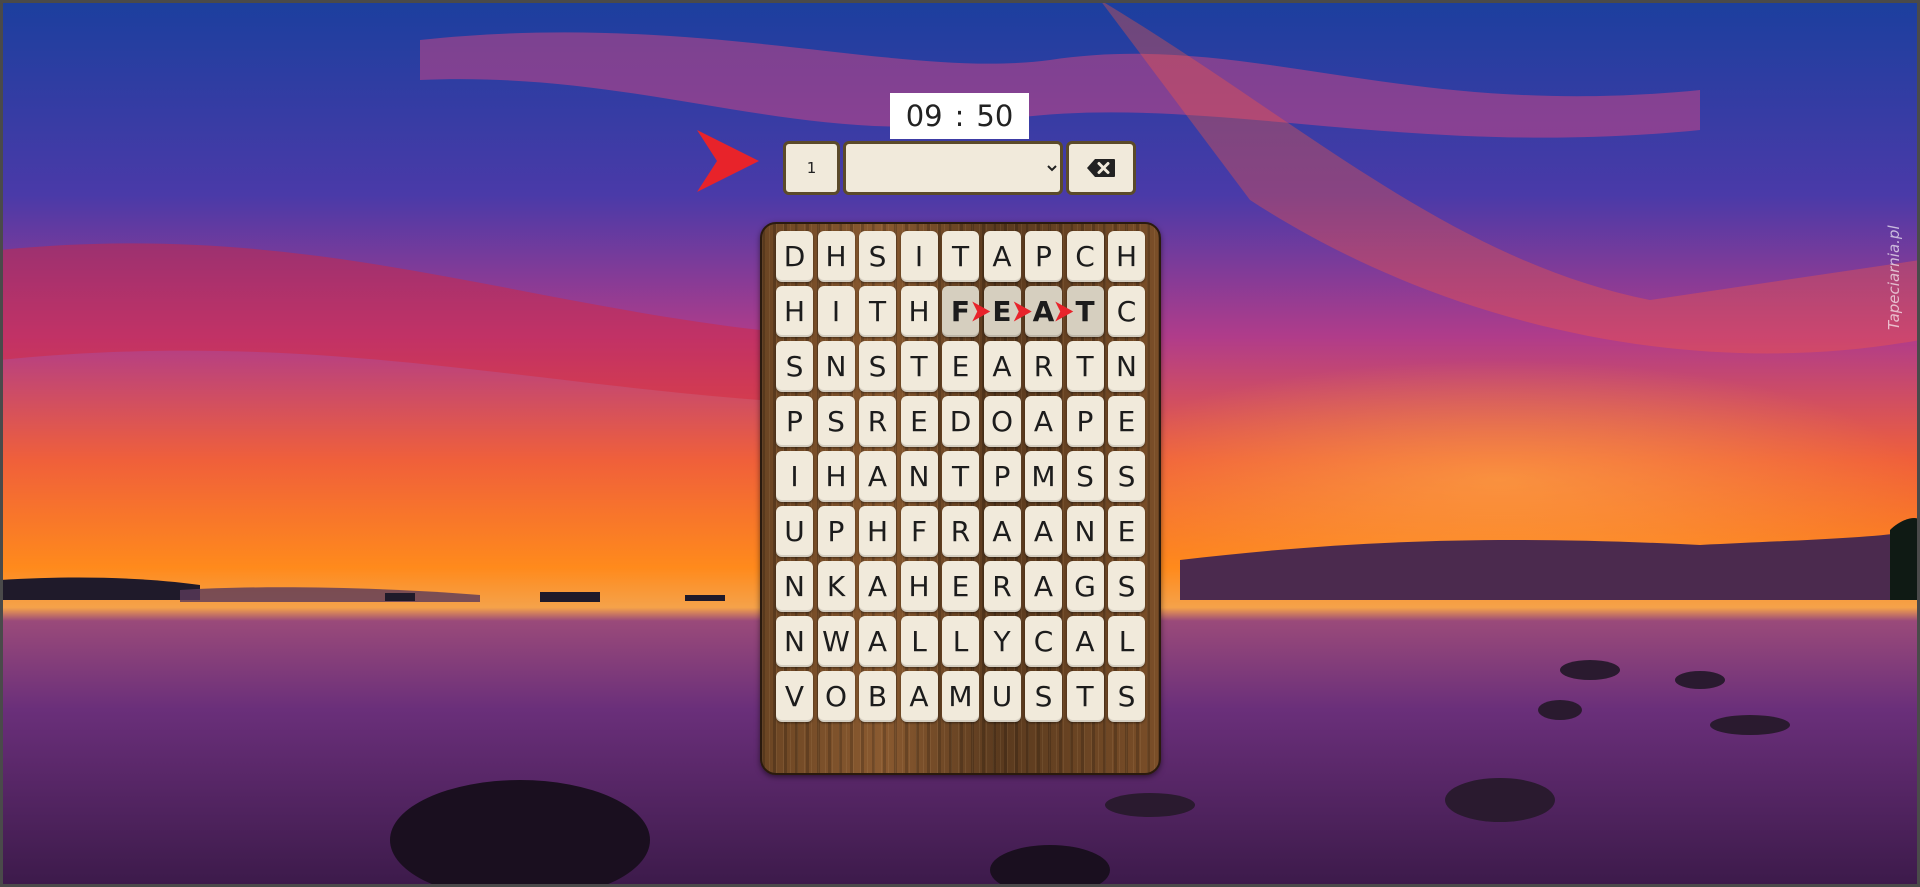 The width and height of the screenshot is (1920, 887). I want to click on timer-seconds: 50, so click(995, 116).